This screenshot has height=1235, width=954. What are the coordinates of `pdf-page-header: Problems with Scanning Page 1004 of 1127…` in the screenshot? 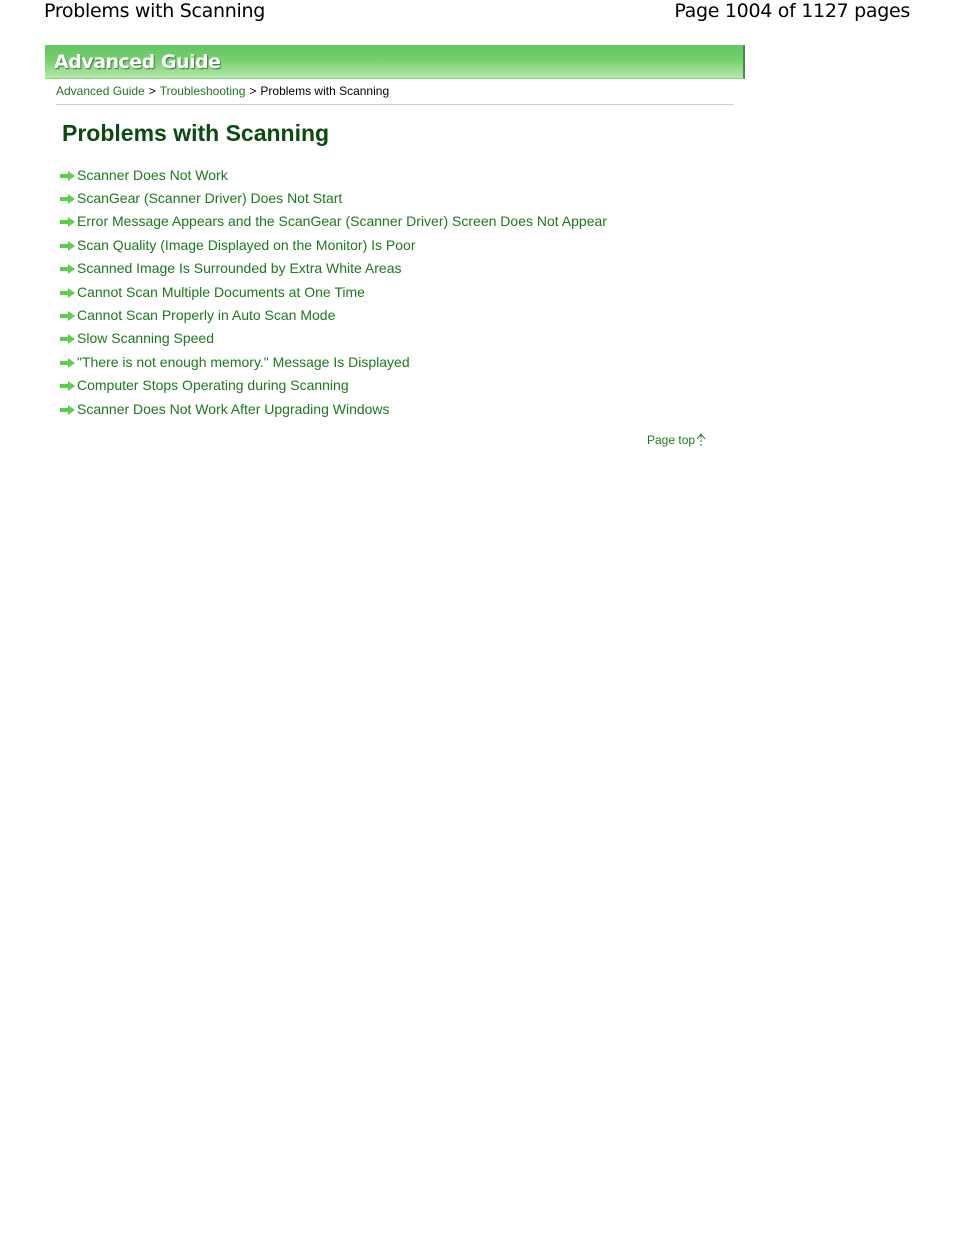 It's located at (477, 15).